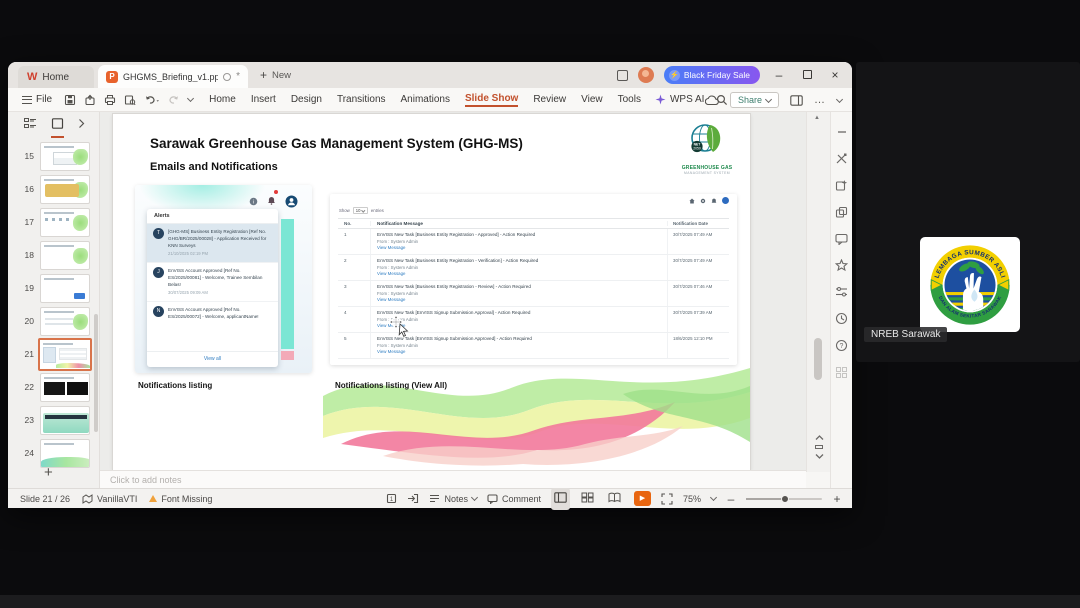  Describe the element at coordinates (818, 292) in the screenshot. I see `slide-scrollbar: ▲` at that location.